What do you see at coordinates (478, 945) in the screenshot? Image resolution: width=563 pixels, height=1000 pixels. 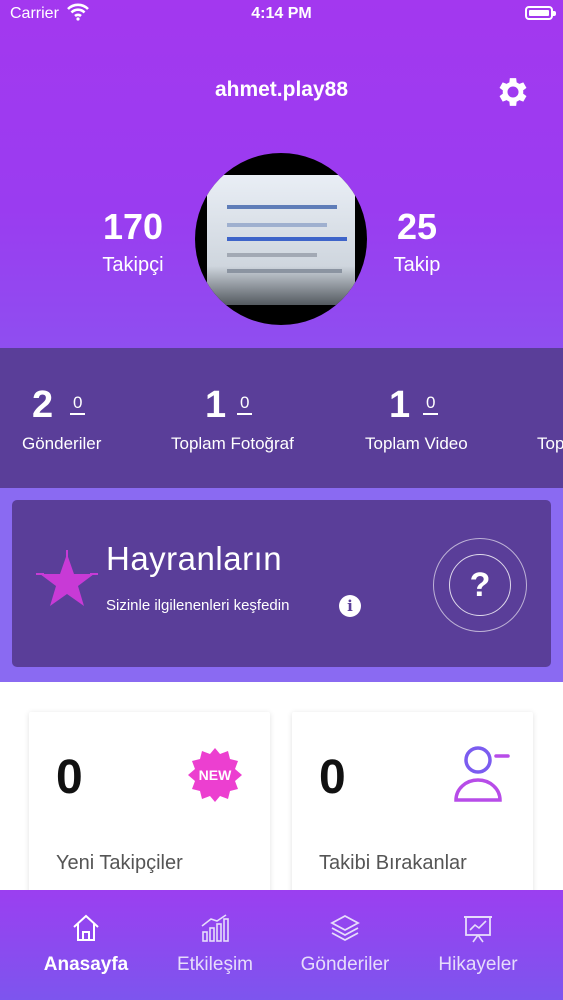 I see `tab-stories: Hikayeler` at bounding box center [478, 945].